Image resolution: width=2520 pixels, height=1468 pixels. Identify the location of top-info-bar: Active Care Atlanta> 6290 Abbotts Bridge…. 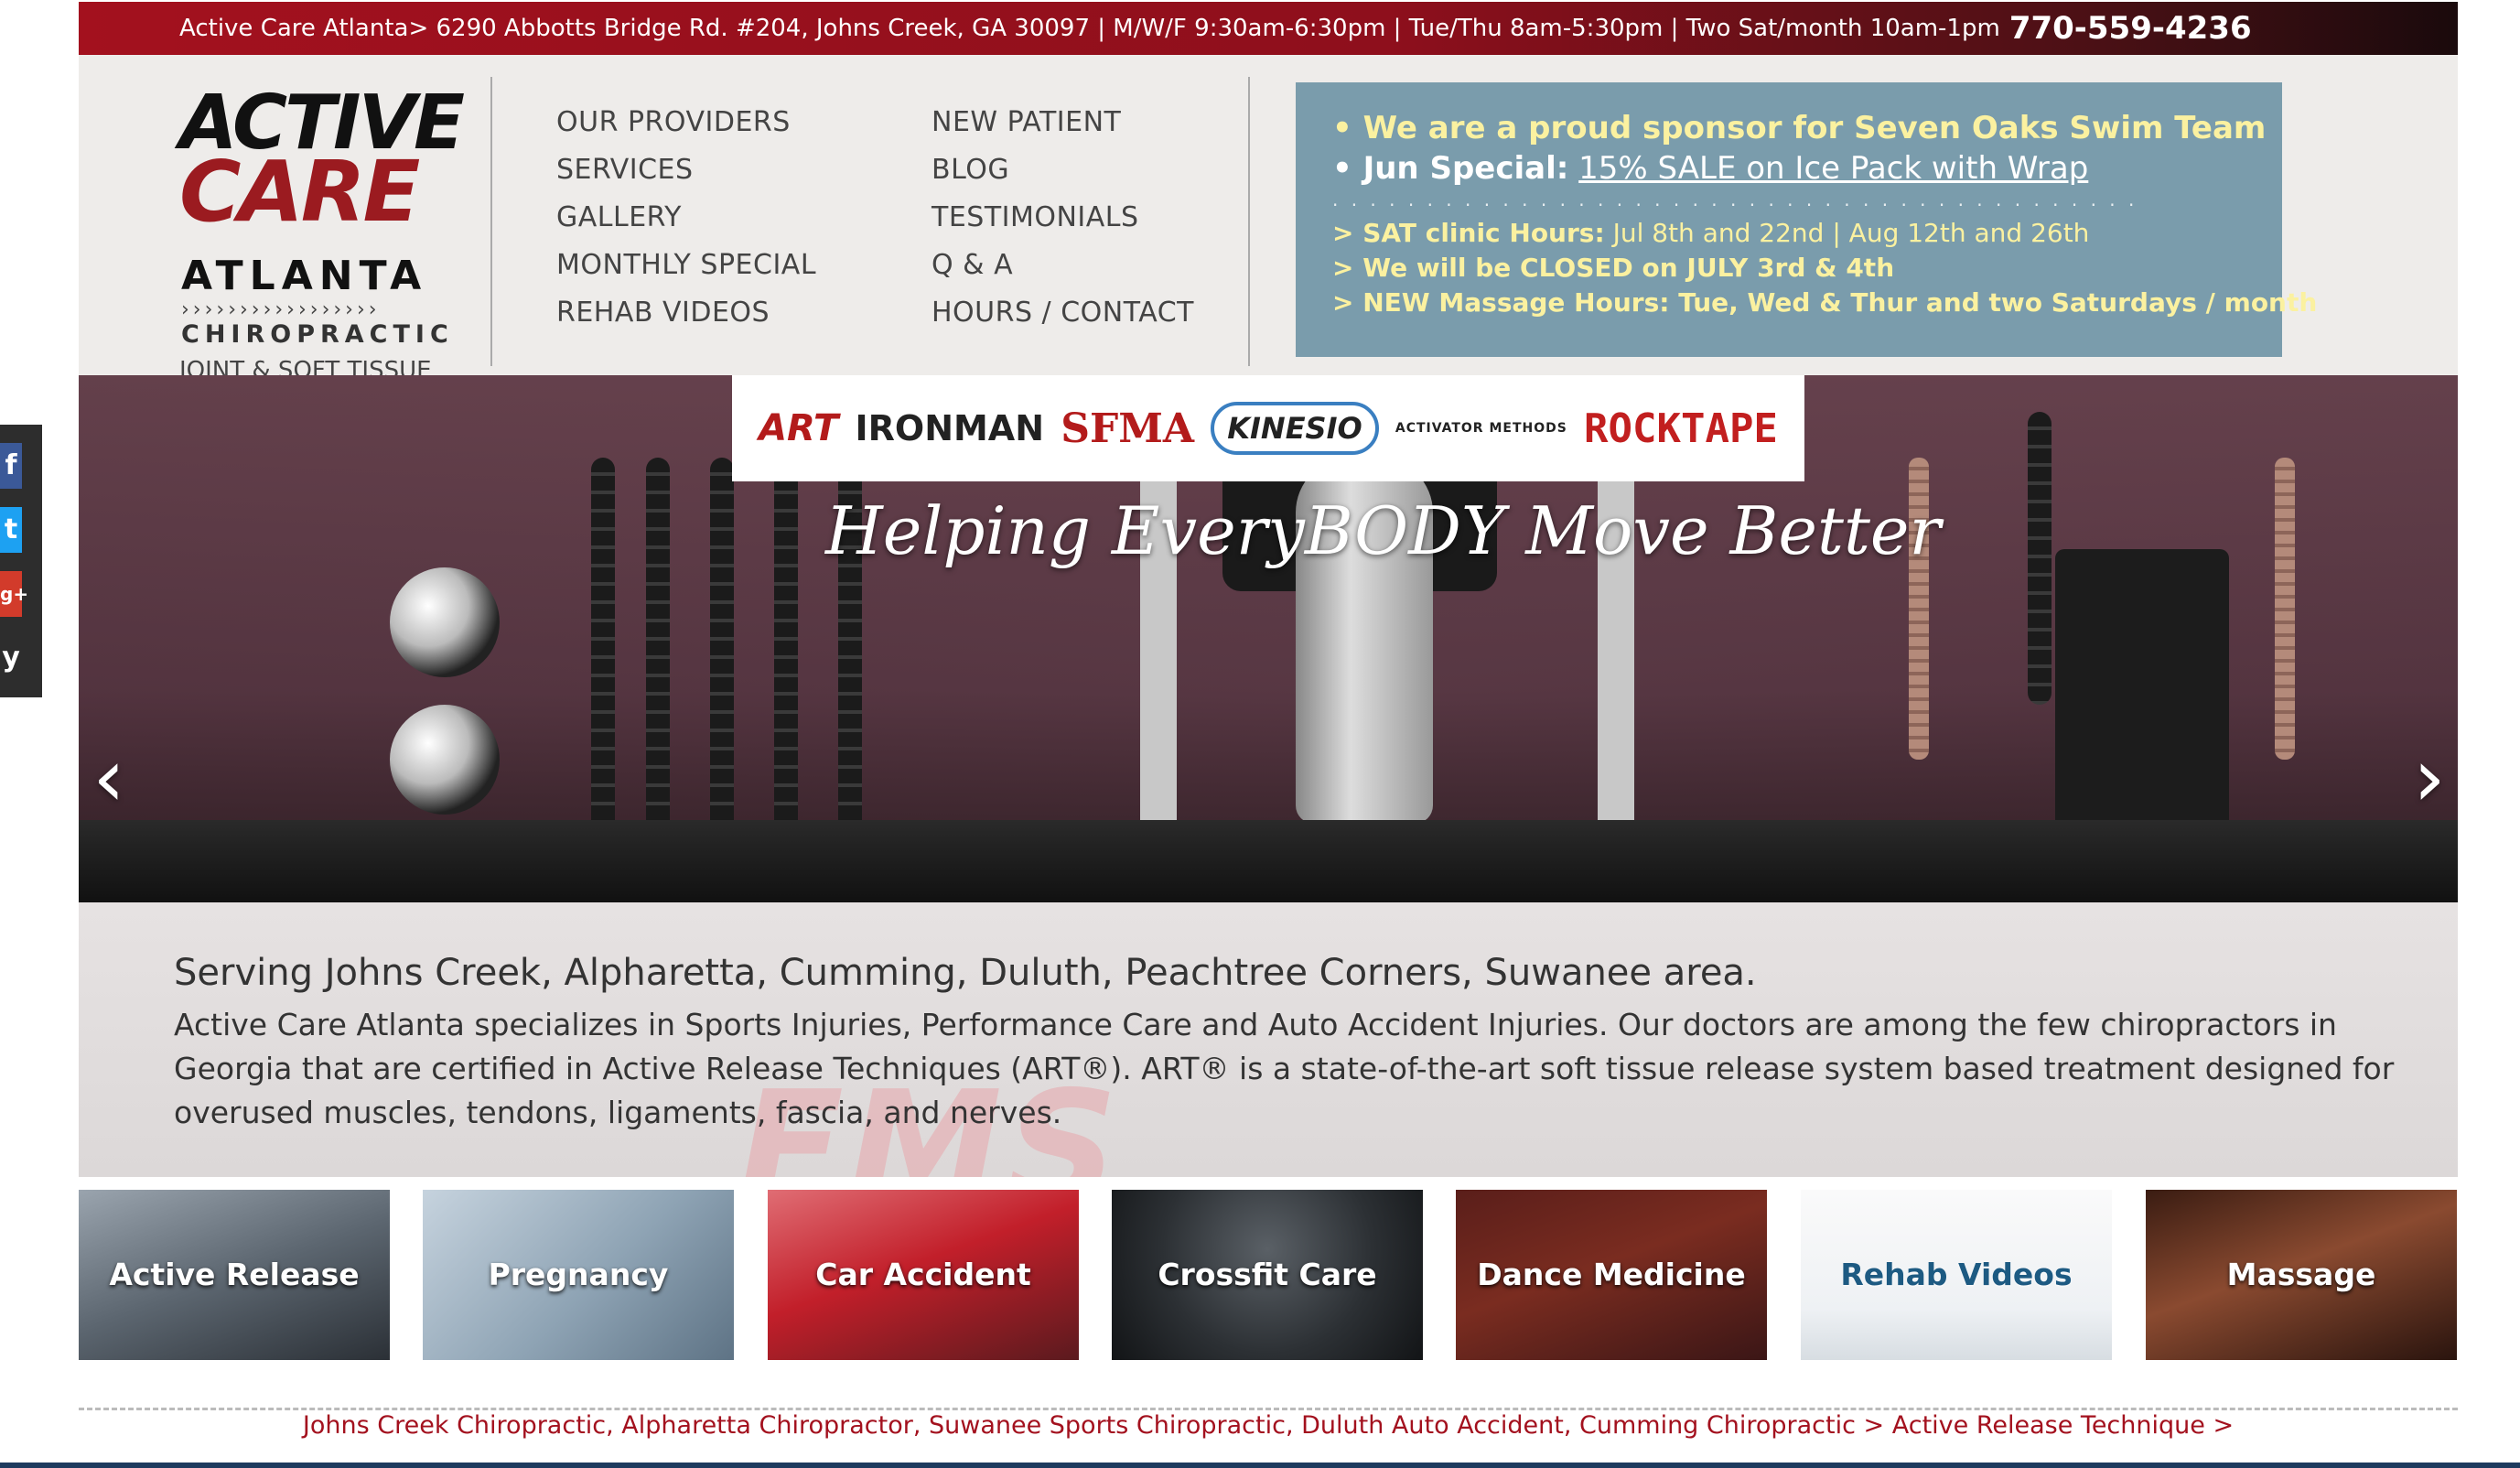
(1268, 28).